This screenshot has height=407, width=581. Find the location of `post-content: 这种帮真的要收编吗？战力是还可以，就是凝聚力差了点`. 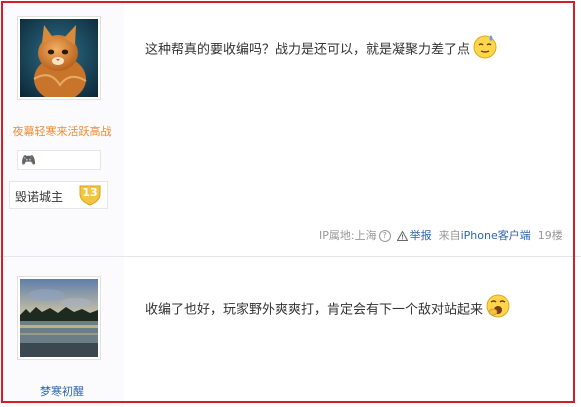

post-content: 这种帮真的要收编吗？战力是还可以，就是凝聚力差了点 is located at coordinates (322, 49).